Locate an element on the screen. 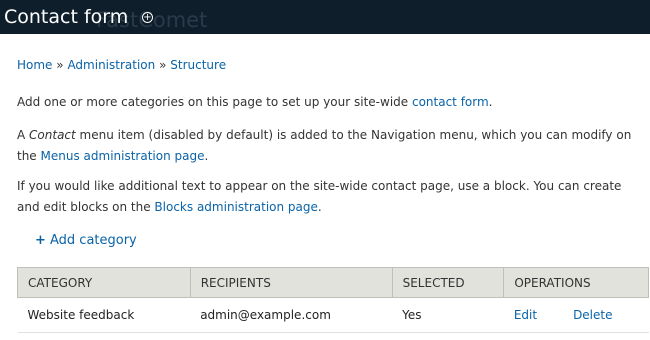  column-header-selected: Selected is located at coordinates (448, 282).